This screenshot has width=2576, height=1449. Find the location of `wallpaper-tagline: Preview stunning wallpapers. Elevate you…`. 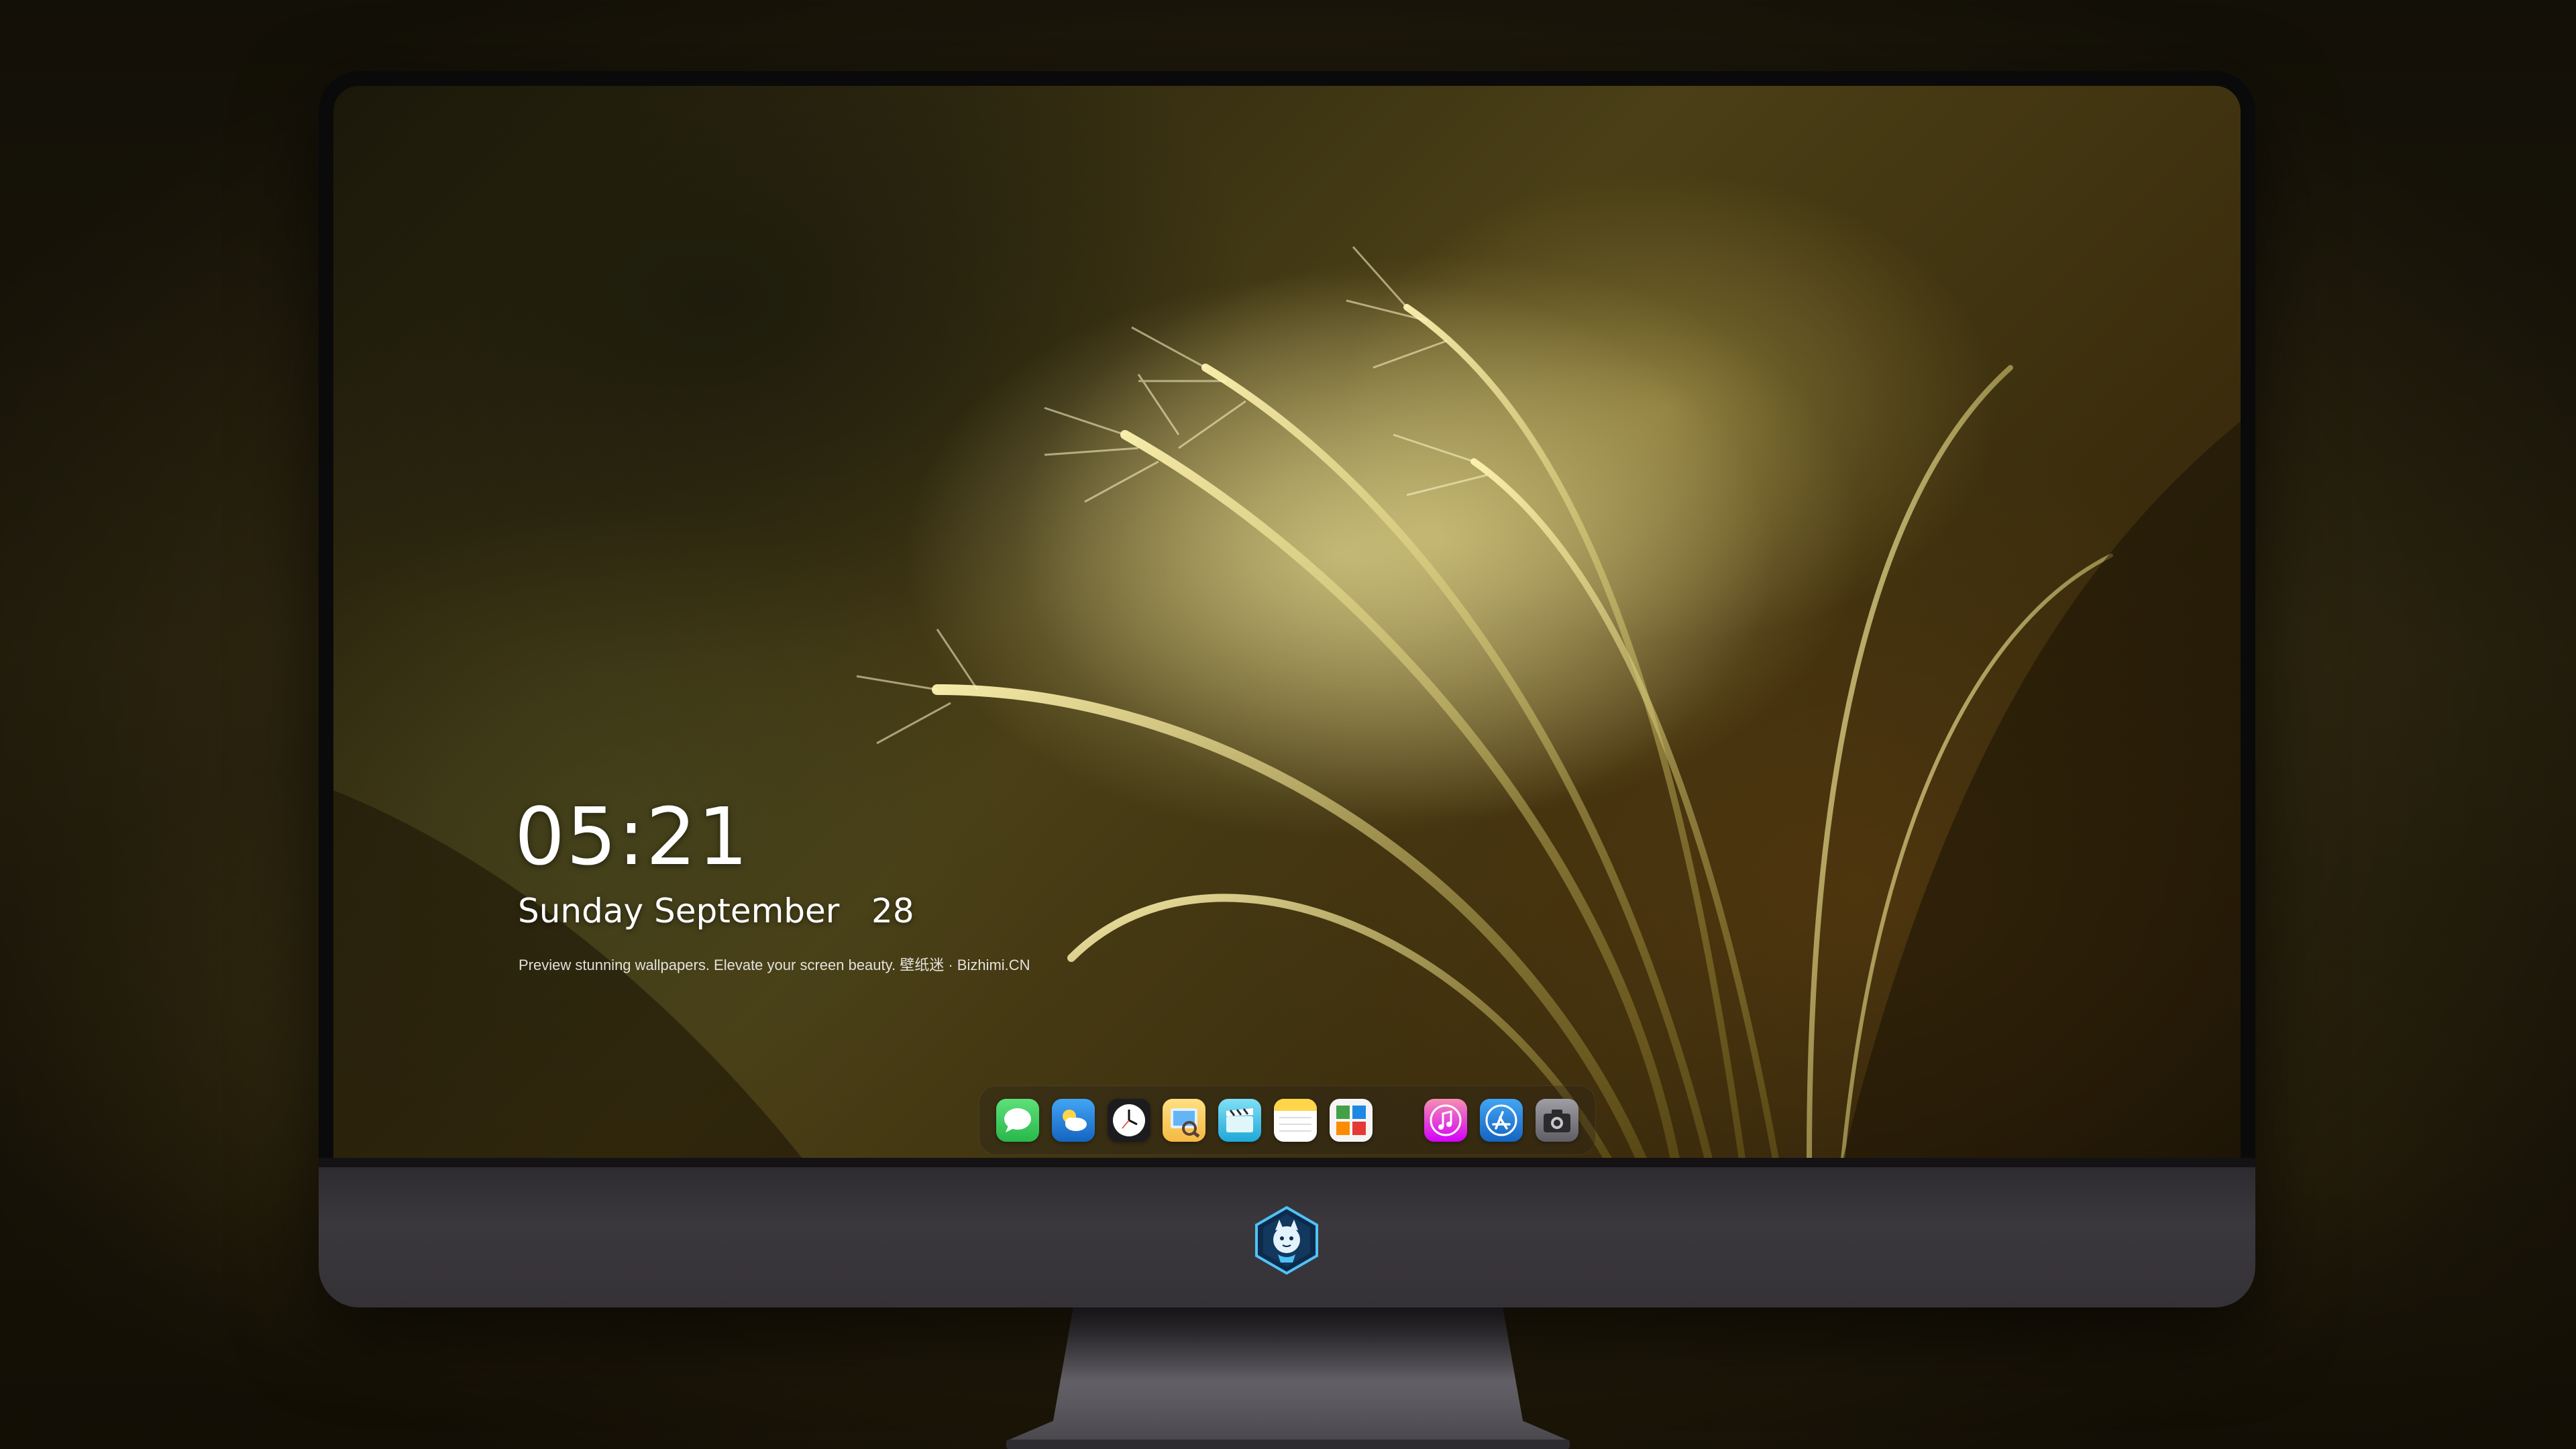

wallpaper-tagline: Preview stunning wallpapers. Elevate you… is located at coordinates (774, 965).